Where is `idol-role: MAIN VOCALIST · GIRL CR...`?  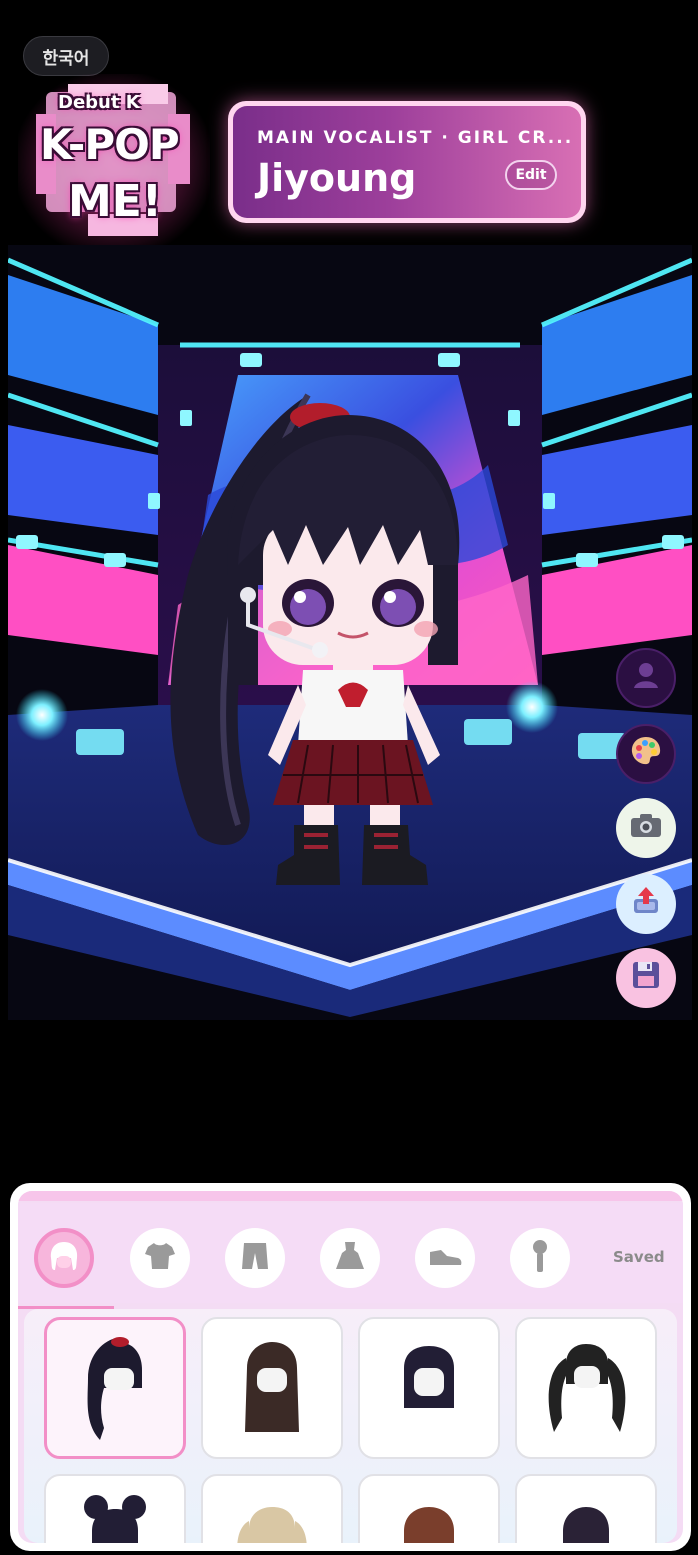
idol-role: MAIN VOCALIST · GIRL CR... is located at coordinates (415, 138).